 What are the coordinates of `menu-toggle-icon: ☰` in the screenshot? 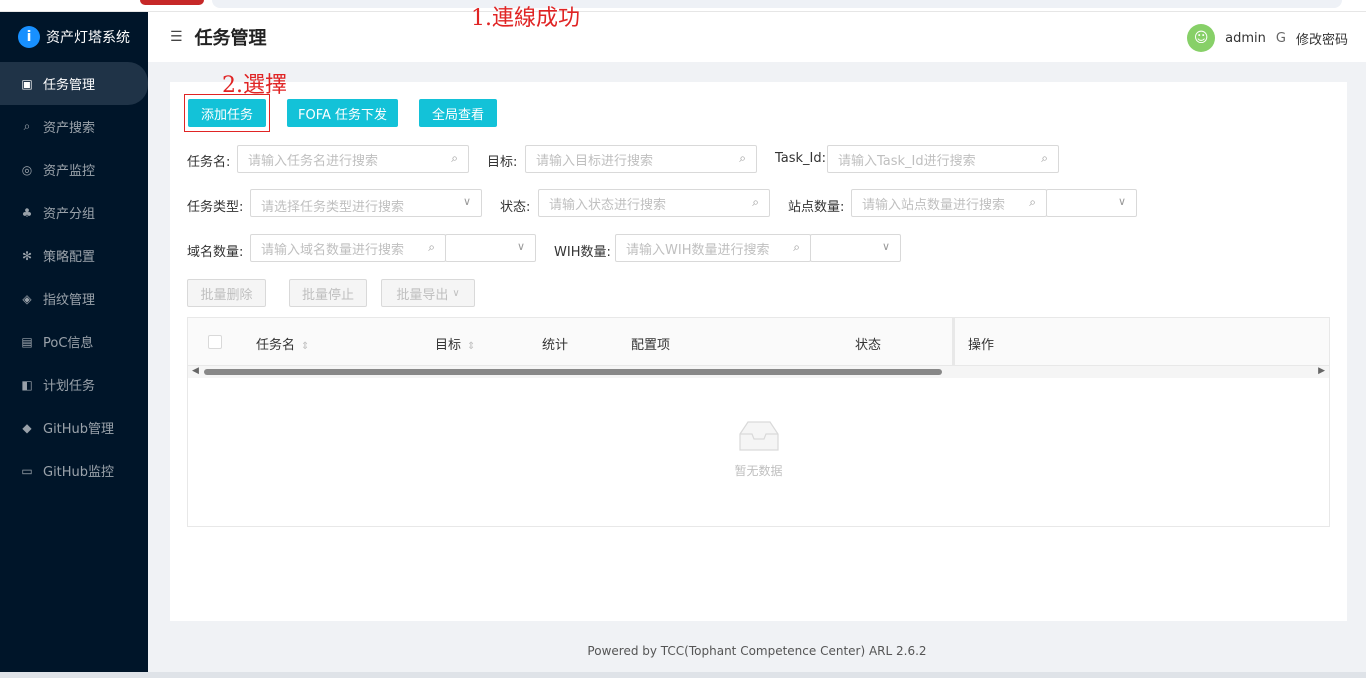 It's located at (176, 37).